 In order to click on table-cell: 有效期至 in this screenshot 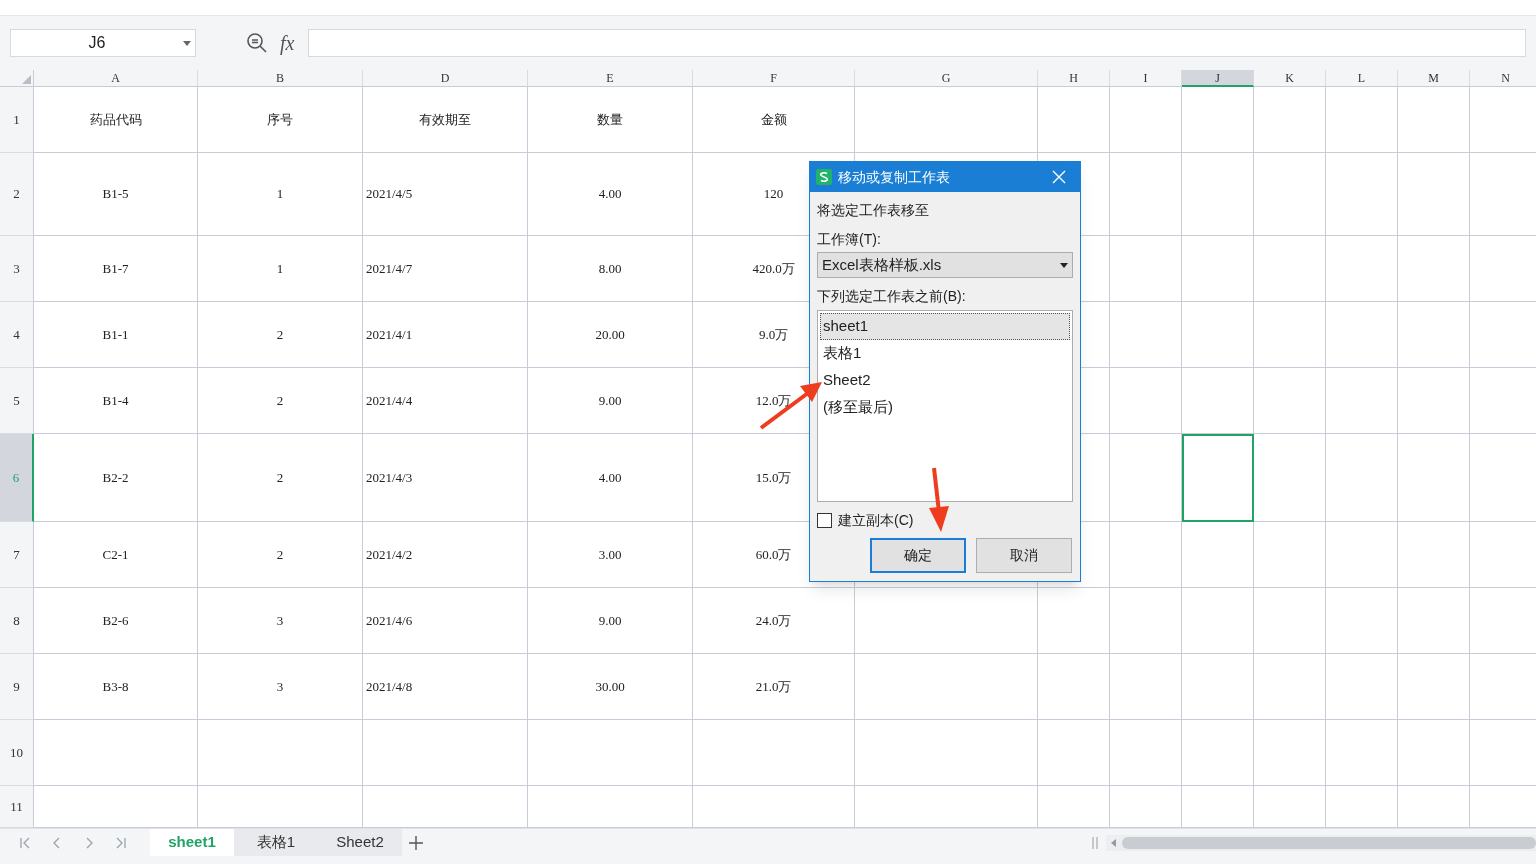, I will do `click(445, 120)`.